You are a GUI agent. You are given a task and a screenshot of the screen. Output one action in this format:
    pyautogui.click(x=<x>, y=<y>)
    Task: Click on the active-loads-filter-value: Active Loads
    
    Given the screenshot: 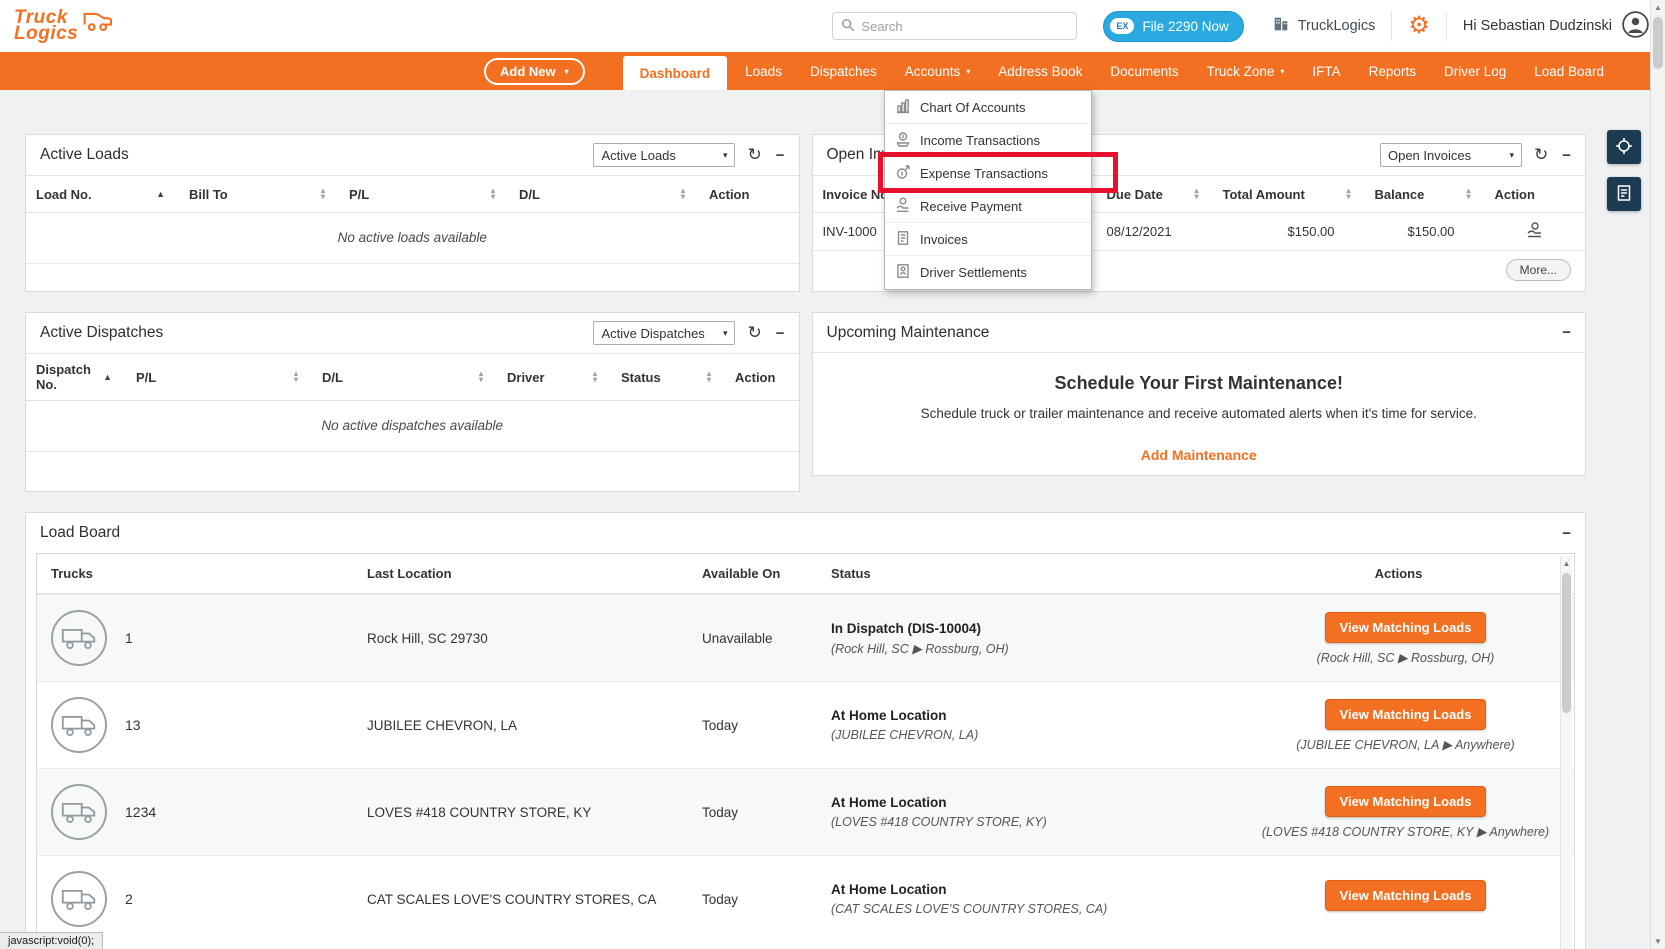 What is the action you would take?
    pyautogui.click(x=638, y=155)
    